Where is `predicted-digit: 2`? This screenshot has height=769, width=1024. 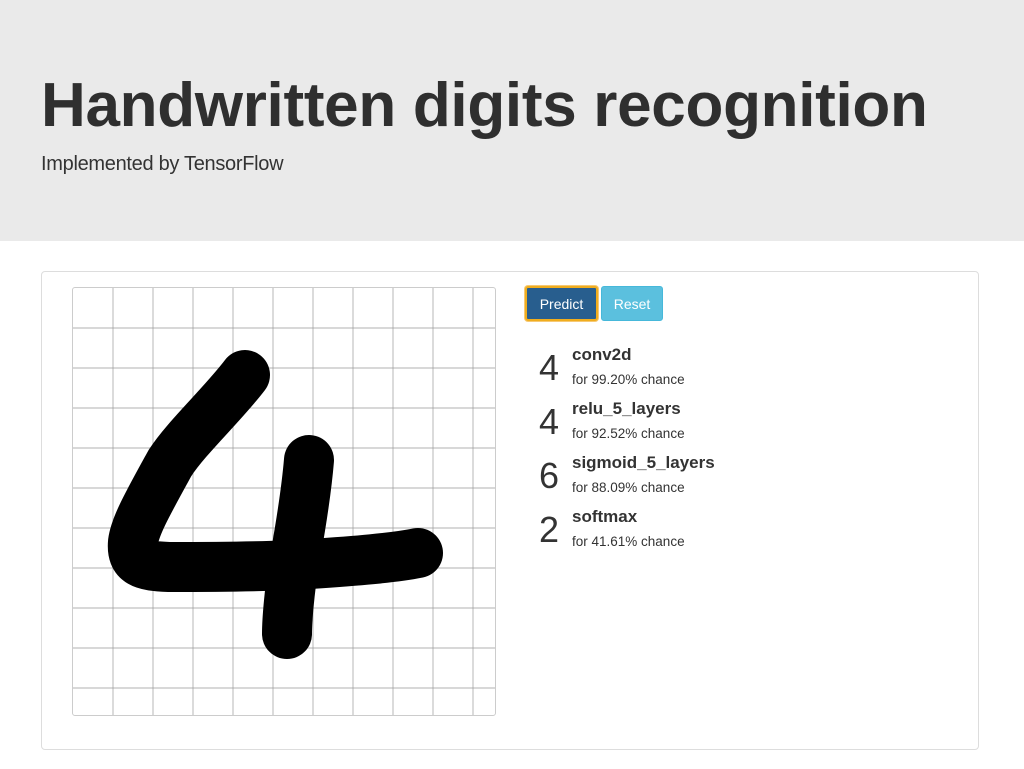
predicted-digit: 2 is located at coordinates (549, 529).